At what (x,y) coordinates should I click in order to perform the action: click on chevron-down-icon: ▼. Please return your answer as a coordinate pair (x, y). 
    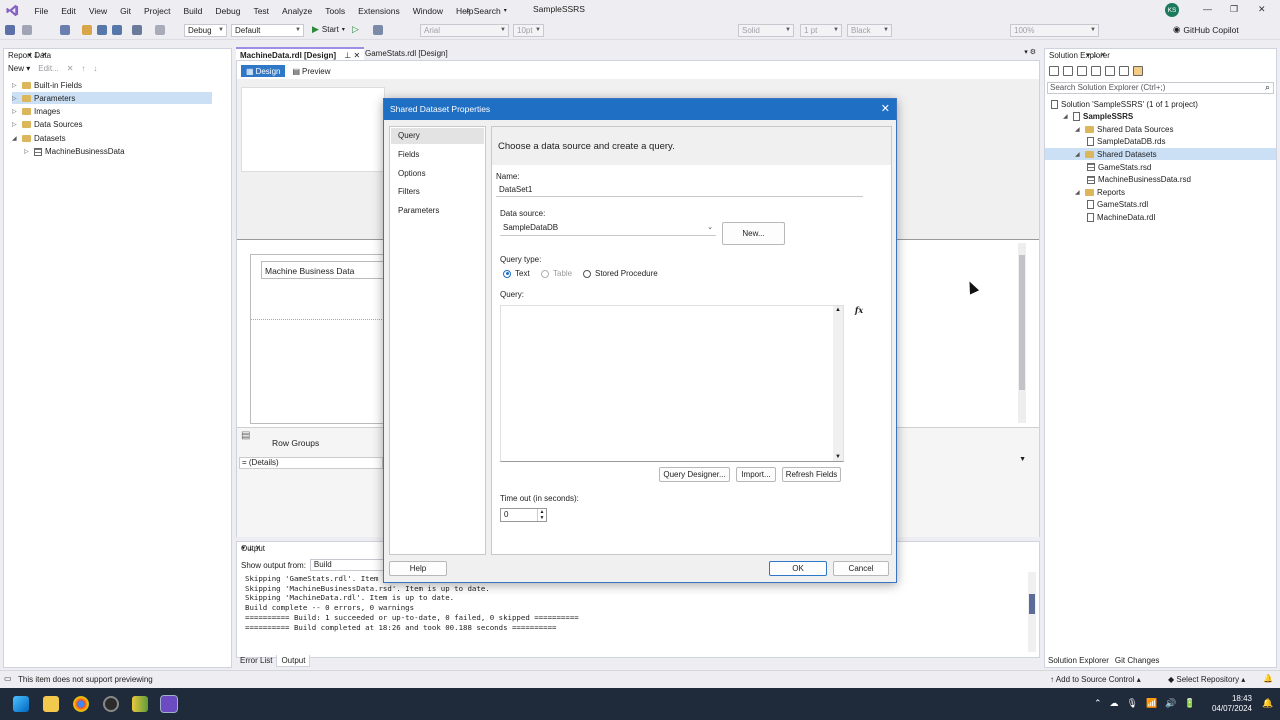
    Looking at the image, I should click on (1022, 459).